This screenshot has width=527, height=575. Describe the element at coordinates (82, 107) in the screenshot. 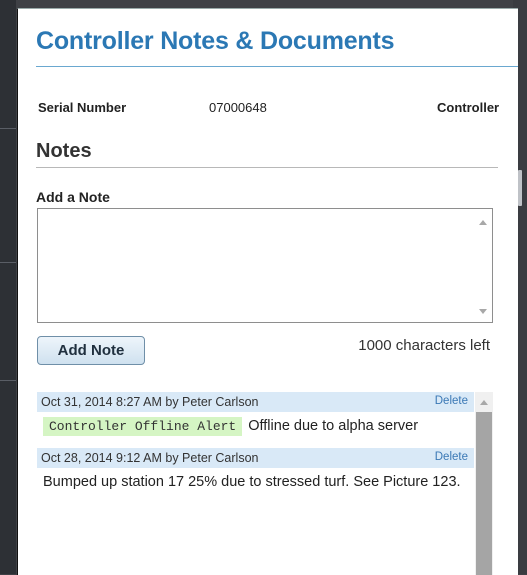

I see `serial-number-label: Serial Number` at that location.